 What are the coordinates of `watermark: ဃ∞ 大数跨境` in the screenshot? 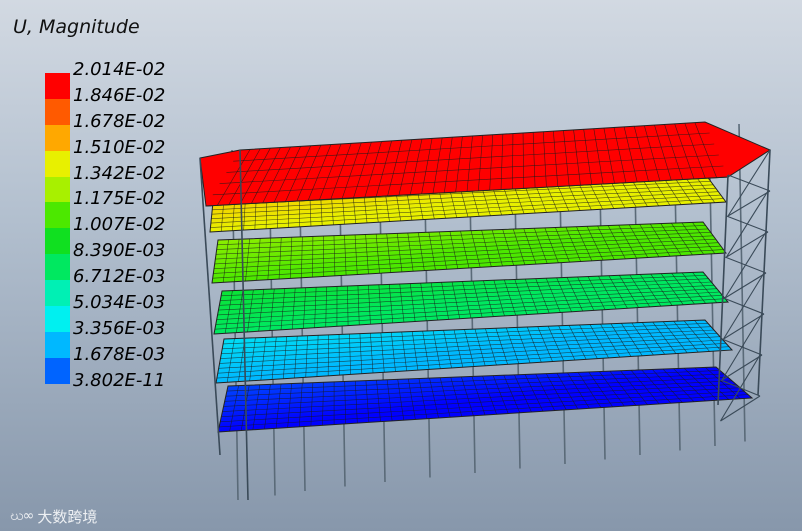 It's located at (53, 516).